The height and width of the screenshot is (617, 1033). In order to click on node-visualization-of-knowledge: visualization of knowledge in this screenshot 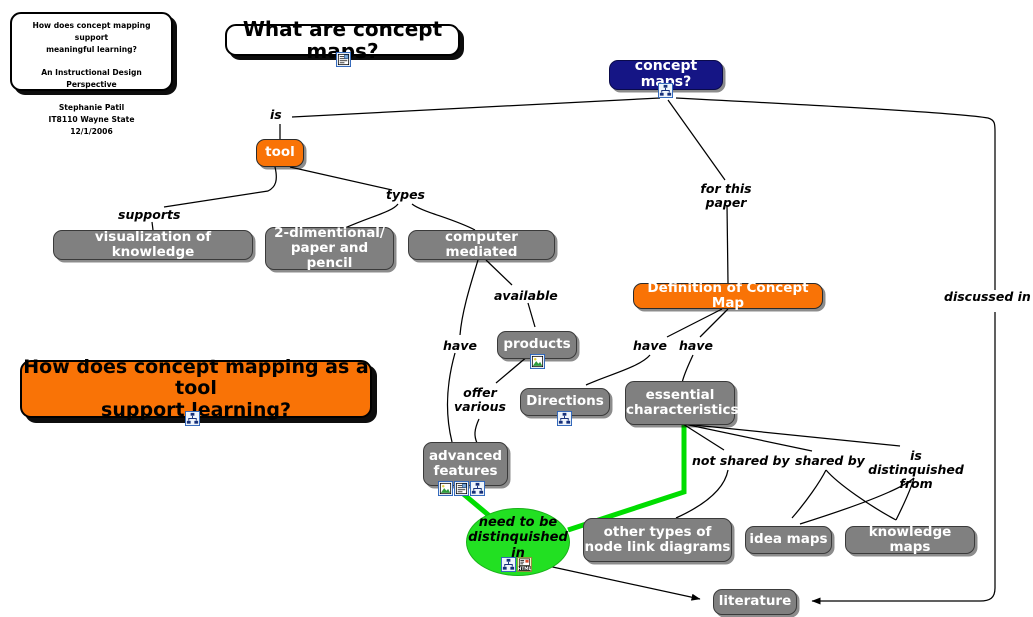, I will do `click(153, 244)`.